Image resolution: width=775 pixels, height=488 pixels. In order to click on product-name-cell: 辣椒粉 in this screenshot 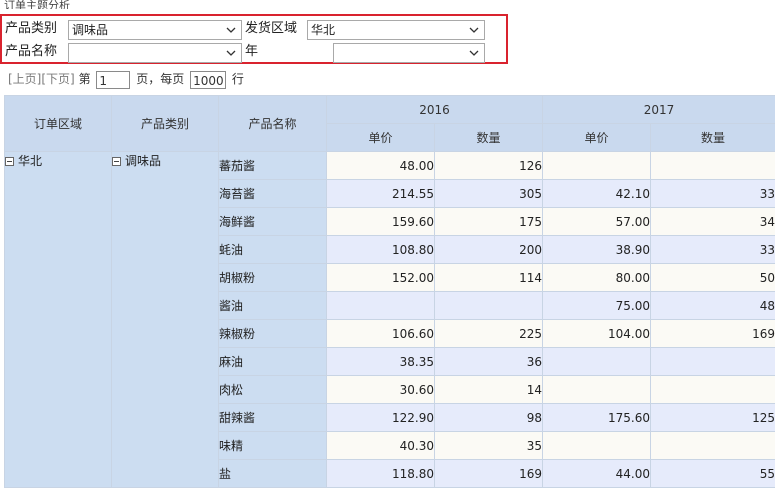, I will do `click(272, 333)`.